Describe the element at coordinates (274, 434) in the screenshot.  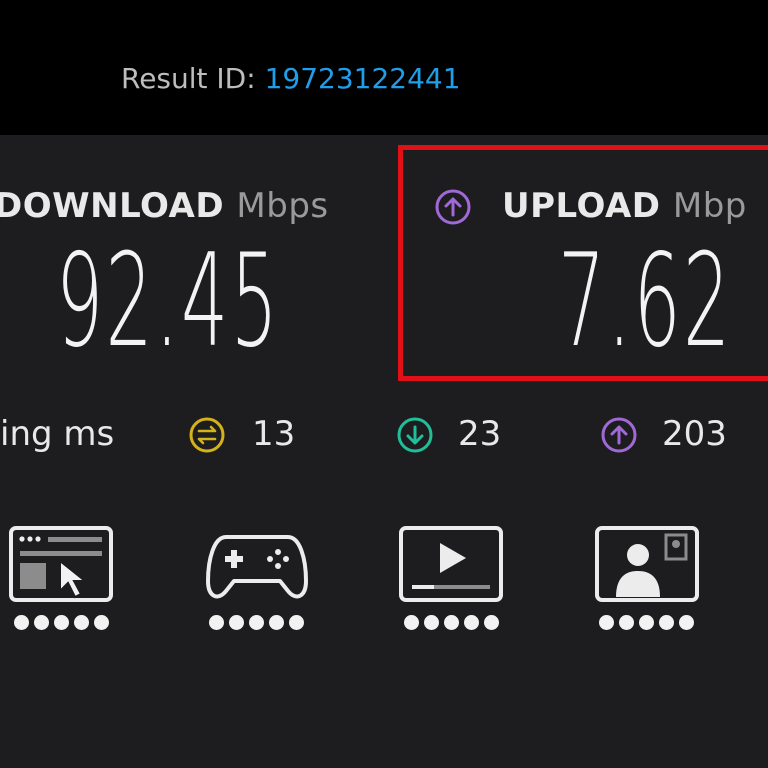
I see `ping-idle-value: 13` at that location.